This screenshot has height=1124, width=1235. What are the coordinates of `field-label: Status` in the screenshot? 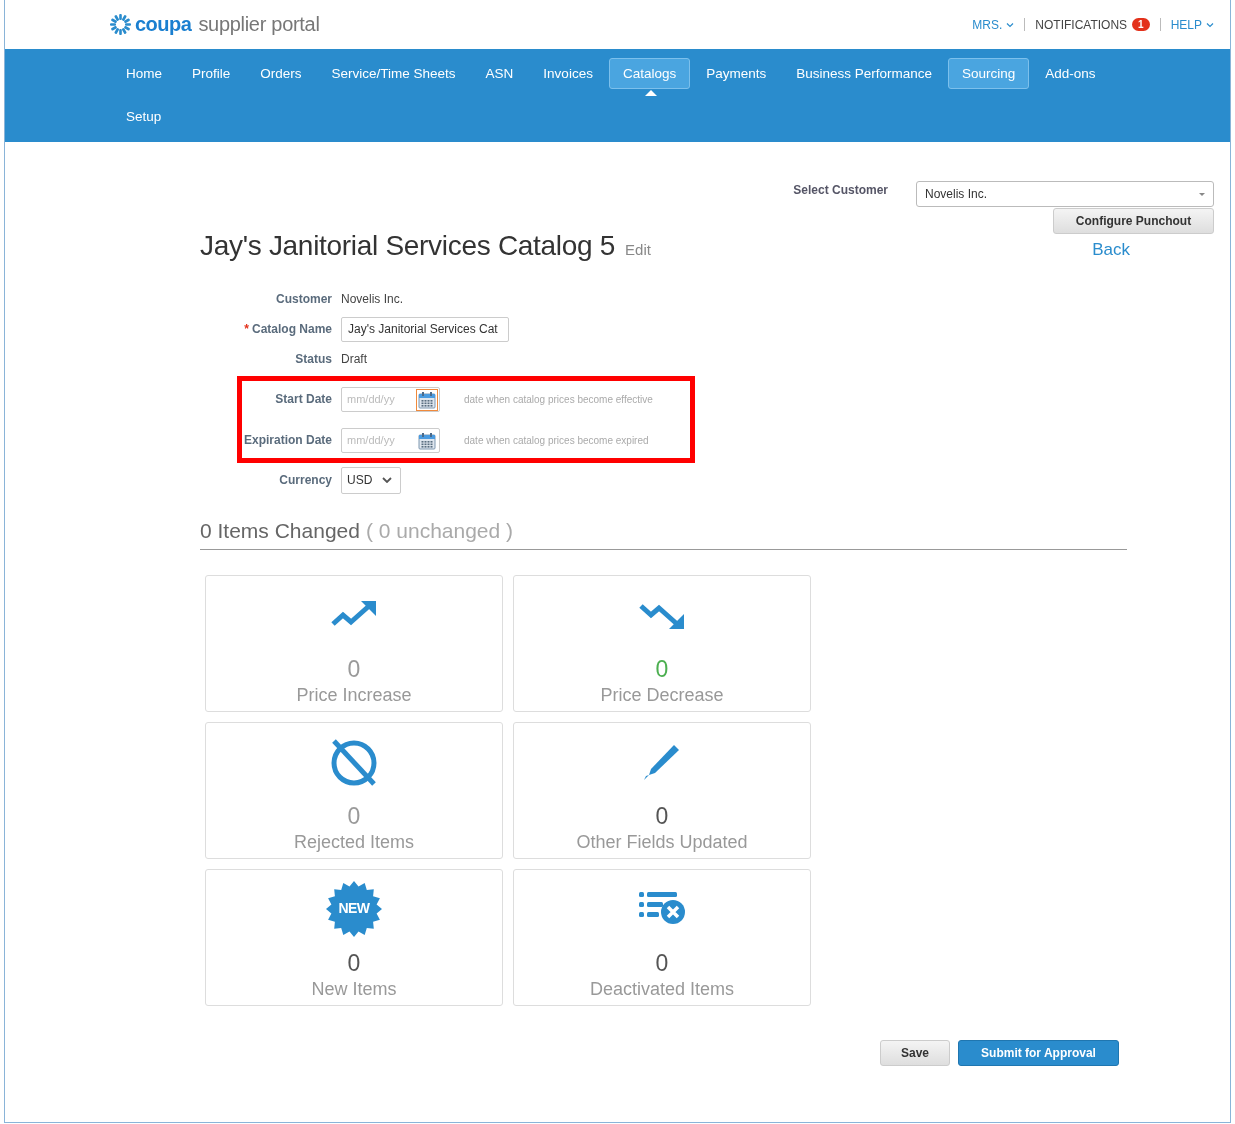 It's located at (313, 359).